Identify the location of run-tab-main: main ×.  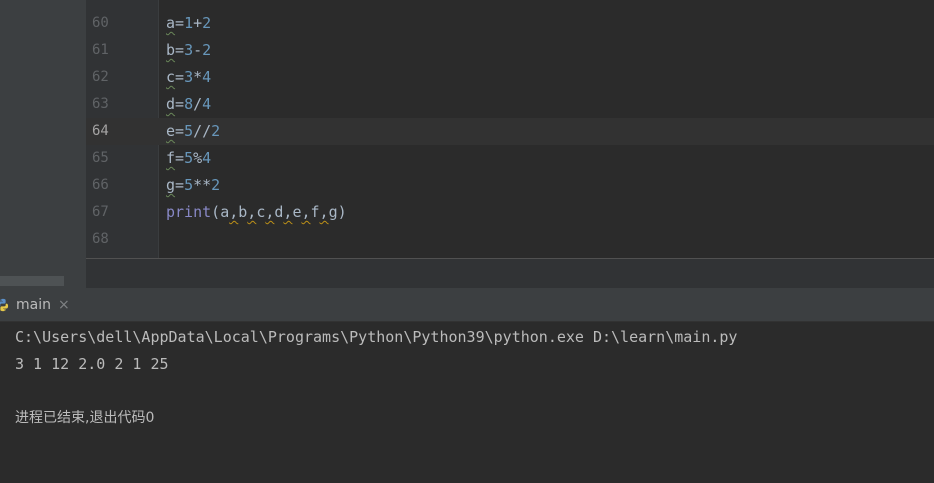
(35, 305).